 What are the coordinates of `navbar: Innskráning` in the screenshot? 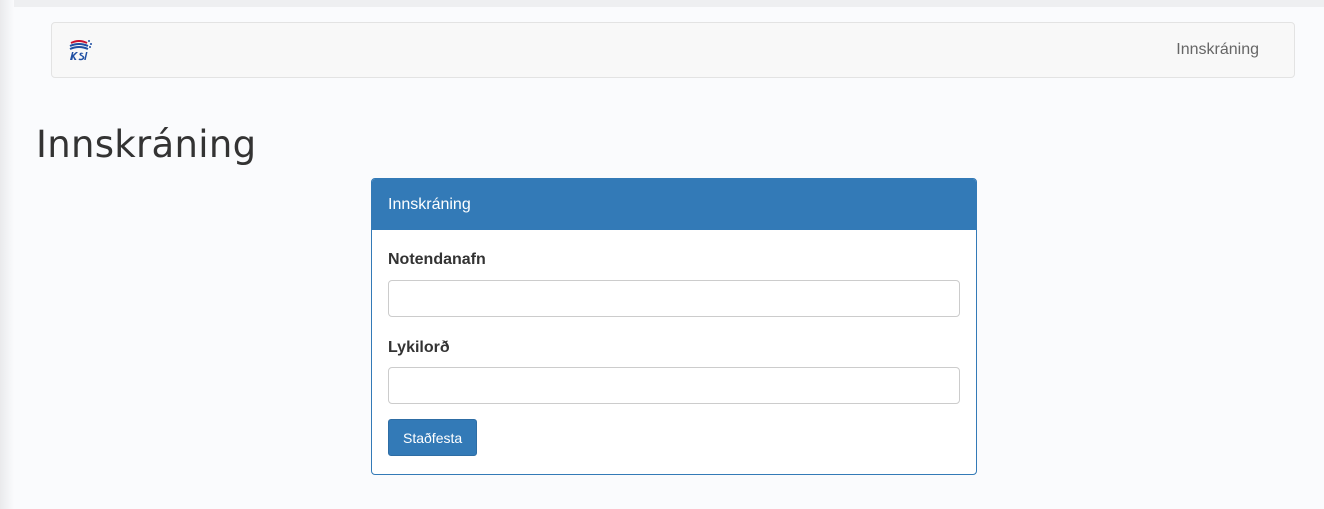 It's located at (673, 50).